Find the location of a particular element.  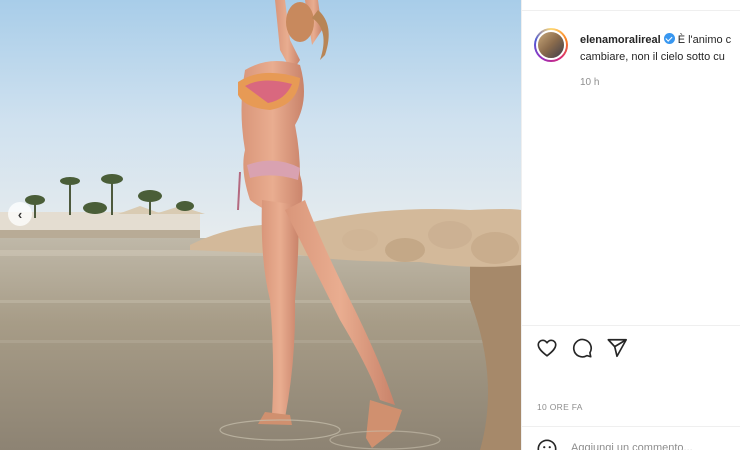

username-link: elenamoralireal is located at coordinates (620, 40).